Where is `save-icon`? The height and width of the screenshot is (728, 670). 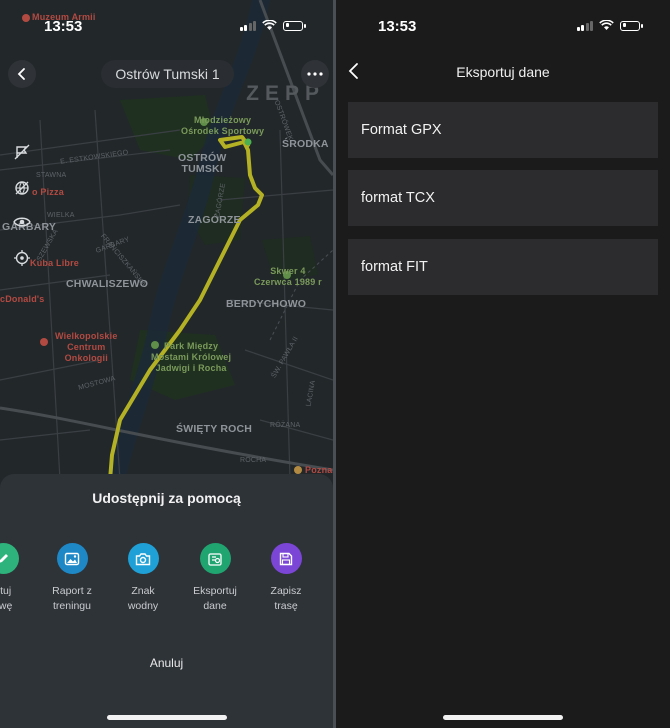
save-icon is located at coordinates (286, 558).